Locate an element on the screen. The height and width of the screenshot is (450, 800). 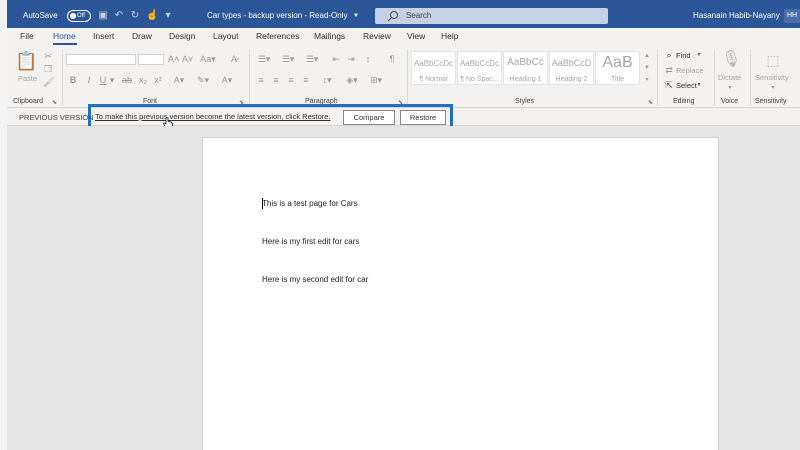
sensitivity-icon: ⬚ is located at coordinates (773, 60).